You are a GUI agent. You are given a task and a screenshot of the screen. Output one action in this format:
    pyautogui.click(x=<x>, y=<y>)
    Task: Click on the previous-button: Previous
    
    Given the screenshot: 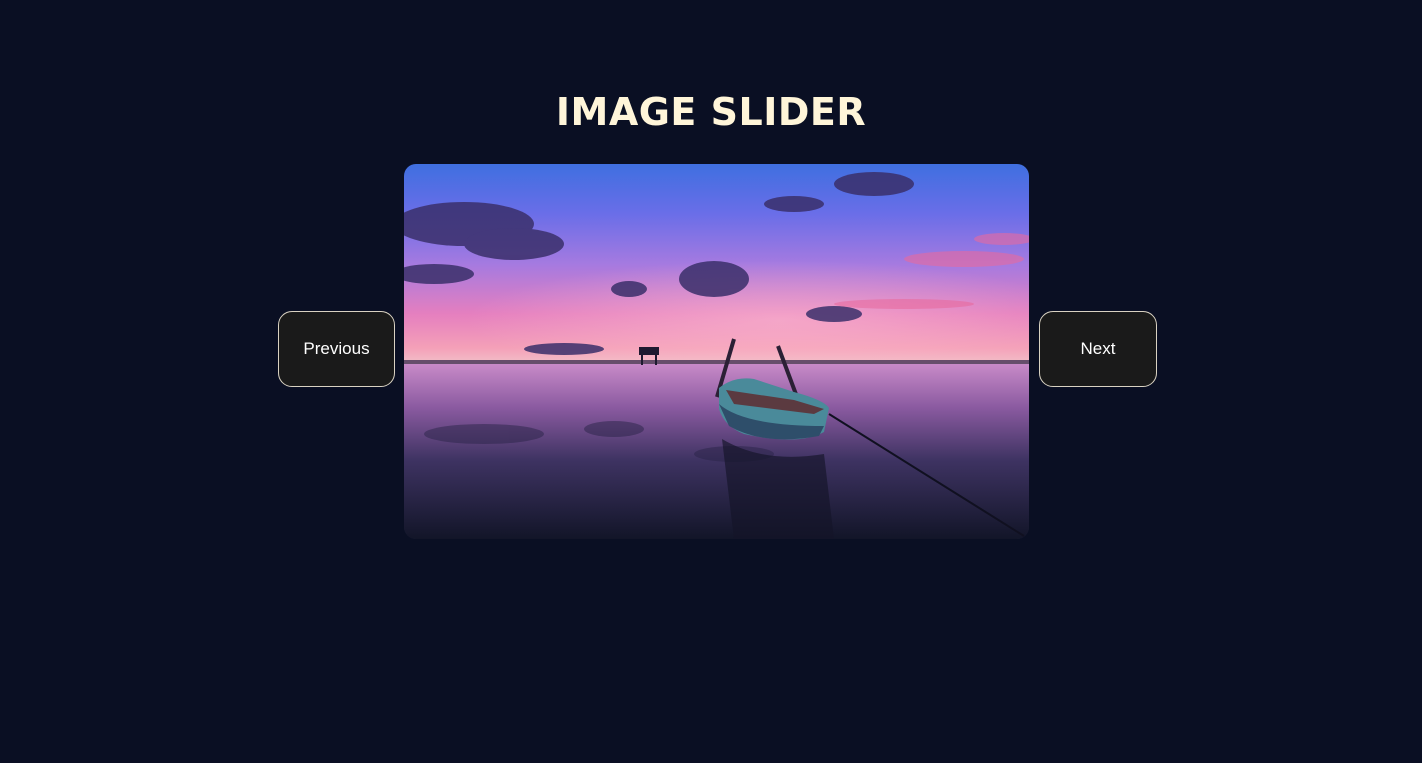 What is the action you would take?
    pyautogui.click(x=336, y=349)
    